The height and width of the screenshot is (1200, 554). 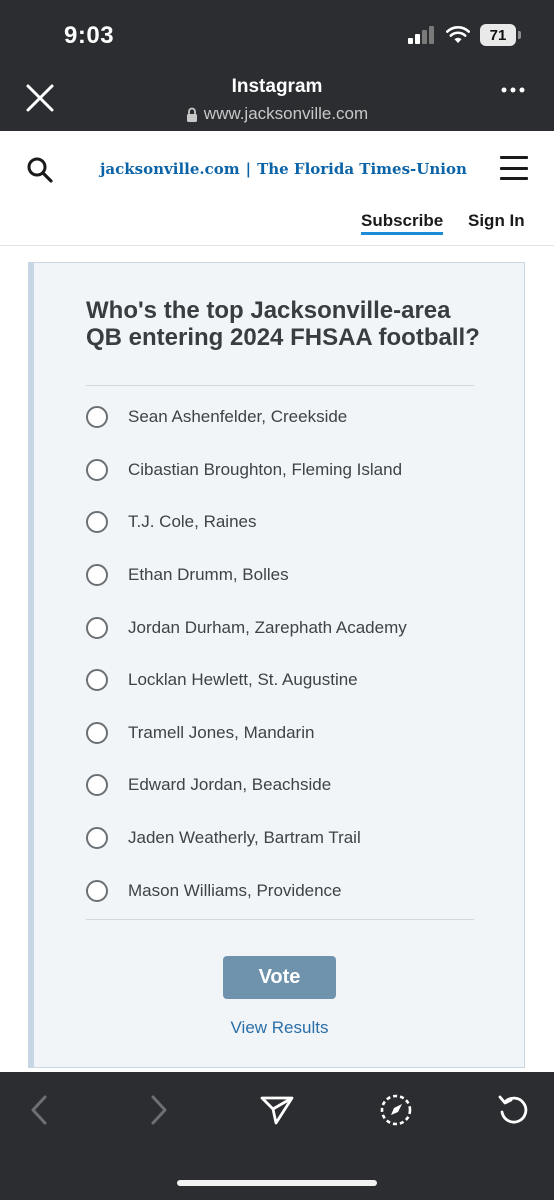 I want to click on poll-option: Locklan Hewlett, St. Augustine, so click(x=286, y=680).